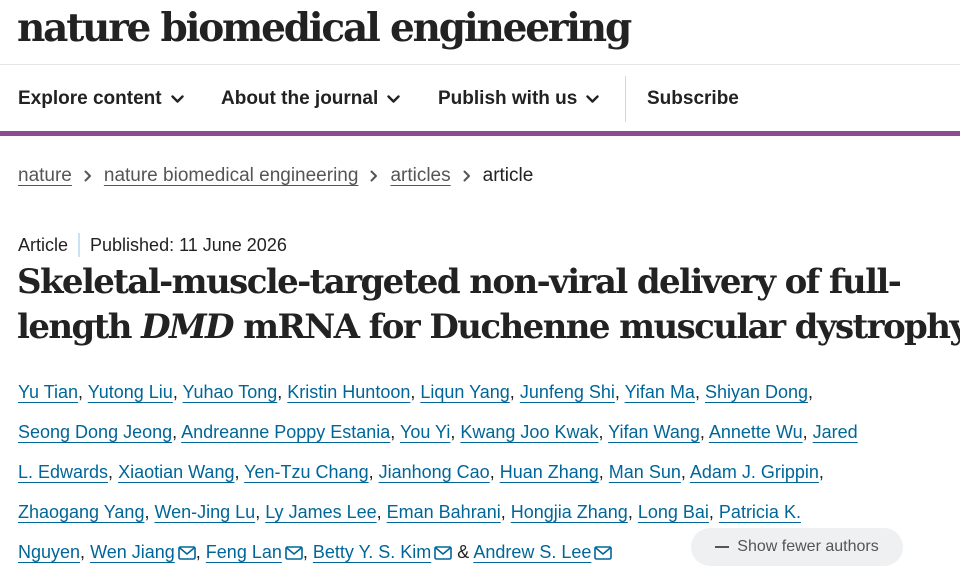  What do you see at coordinates (90, 98) in the screenshot?
I see `nav-explore-label: Explore content` at bounding box center [90, 98].